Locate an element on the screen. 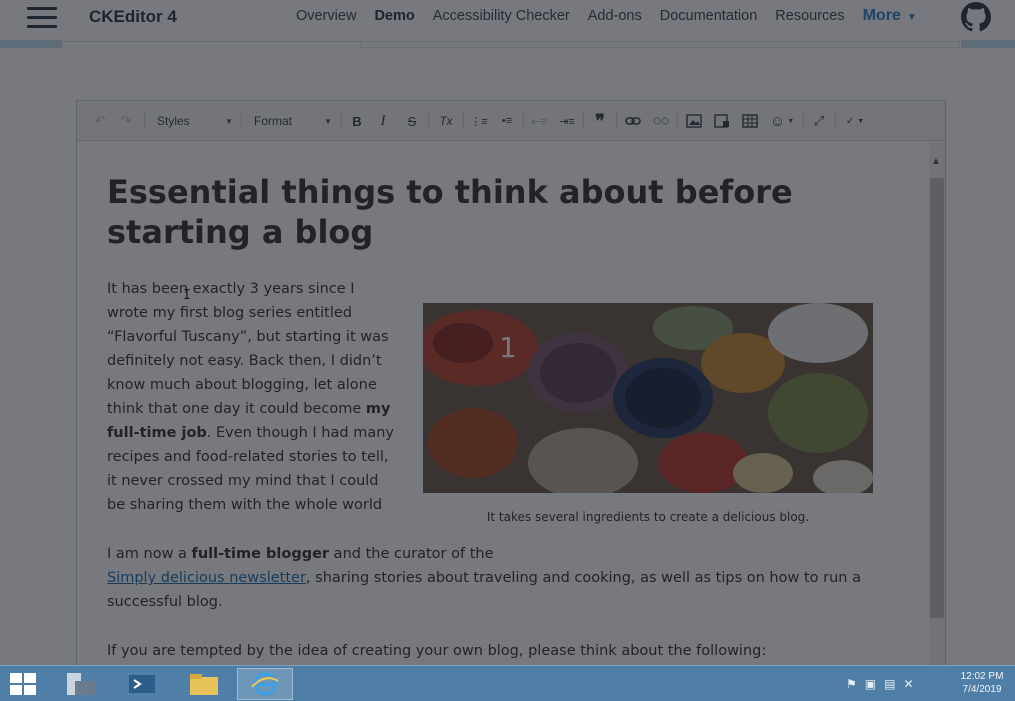  flag-icon: ⚑ is located at coordinates (851, 684).